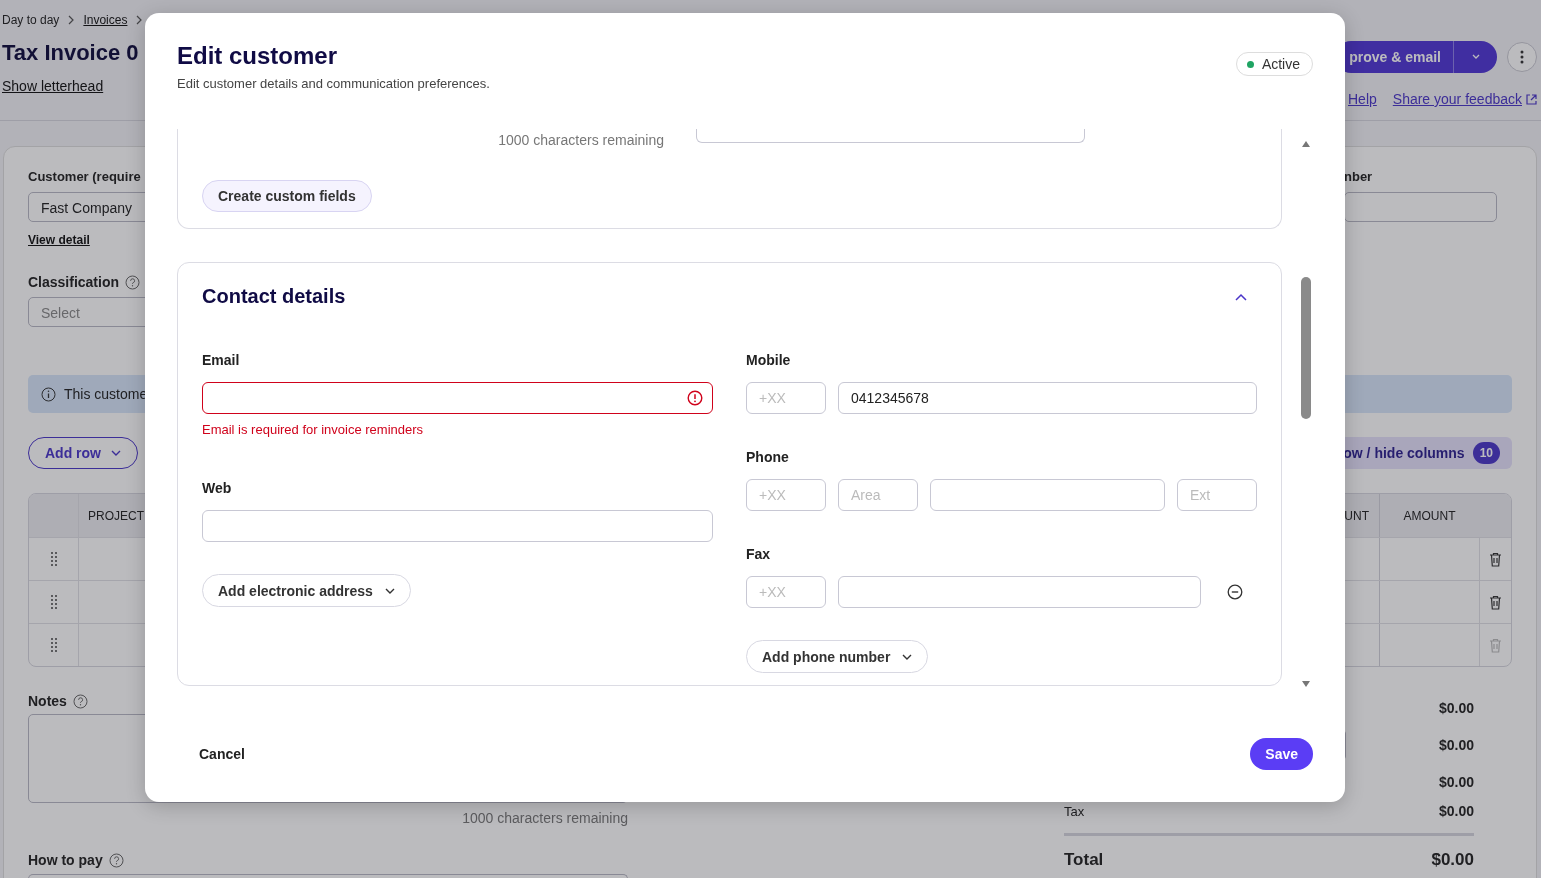 The width and height of the screenshot is (1541, 878). What do you see at coordinates (217, 488) in the screenshot?
I see `field-label: Web` at bounding box center [217, 488].